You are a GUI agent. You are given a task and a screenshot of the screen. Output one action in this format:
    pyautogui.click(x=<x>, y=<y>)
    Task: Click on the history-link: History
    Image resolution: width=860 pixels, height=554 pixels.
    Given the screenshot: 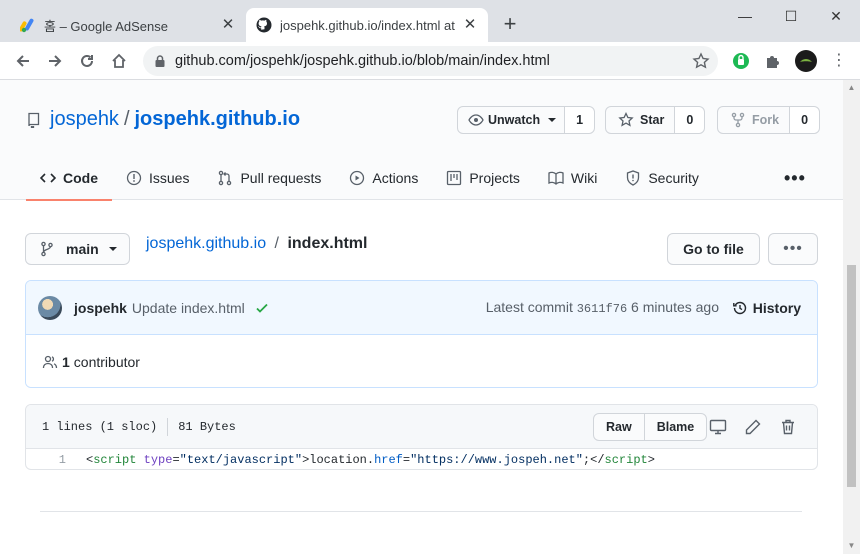 What is the action you would take?
    pyautogui.click(x=766, y=308)
    